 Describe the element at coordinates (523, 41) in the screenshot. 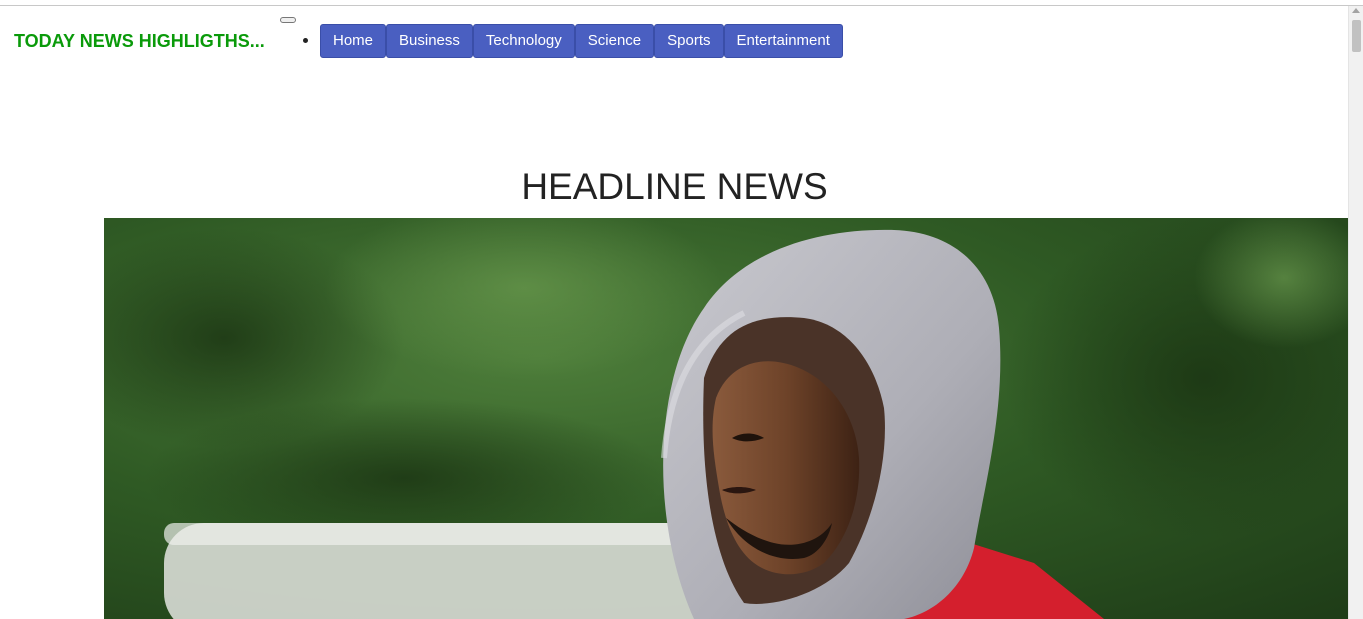

I see `nav-technology-button: Technology` at that location.